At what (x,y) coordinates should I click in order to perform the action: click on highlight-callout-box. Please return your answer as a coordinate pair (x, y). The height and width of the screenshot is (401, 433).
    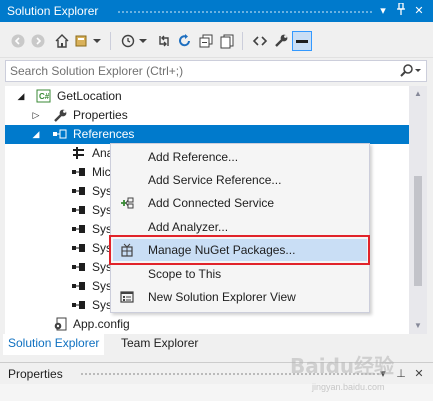
    Looking at the image, I should click on (239, 250).